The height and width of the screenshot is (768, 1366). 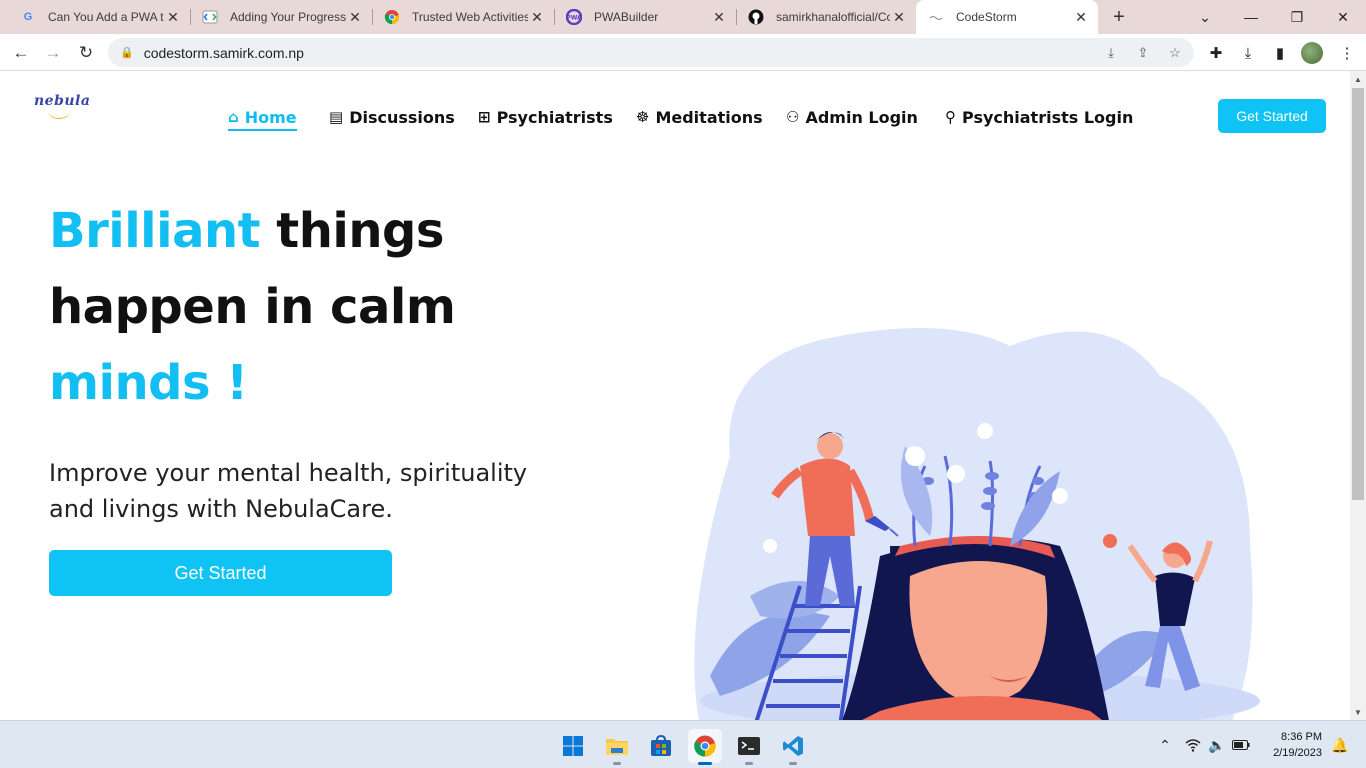 I want to click on google-icon: G, so click(x=28, y=17).